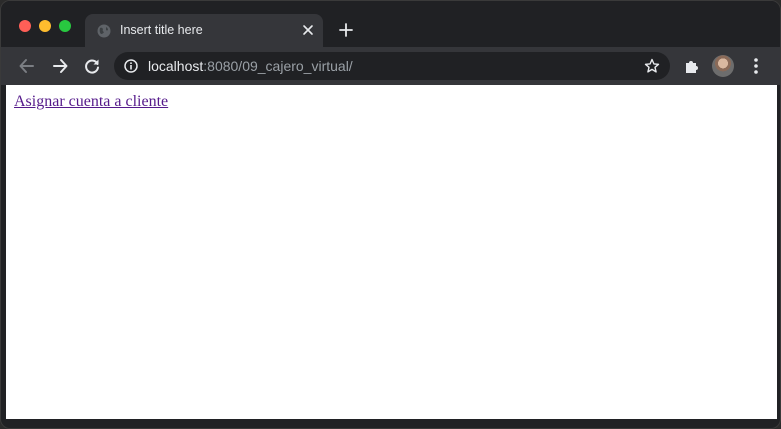  I want to click on window-maximize-button, so click(65, 26).